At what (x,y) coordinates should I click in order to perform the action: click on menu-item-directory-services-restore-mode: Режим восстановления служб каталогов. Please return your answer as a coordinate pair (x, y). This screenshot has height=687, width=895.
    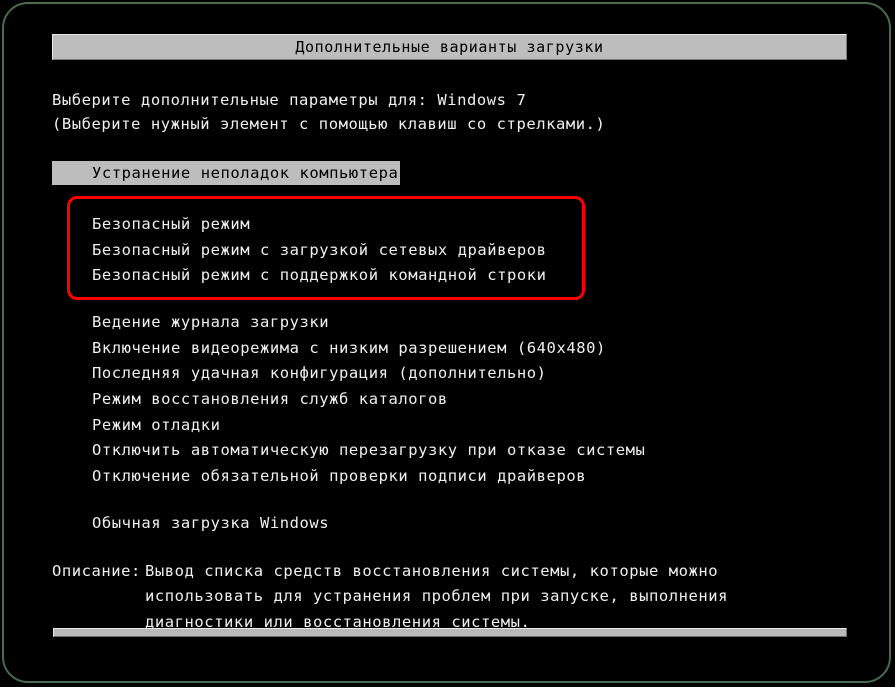
    Looking at the image, I should click on (270, 399).